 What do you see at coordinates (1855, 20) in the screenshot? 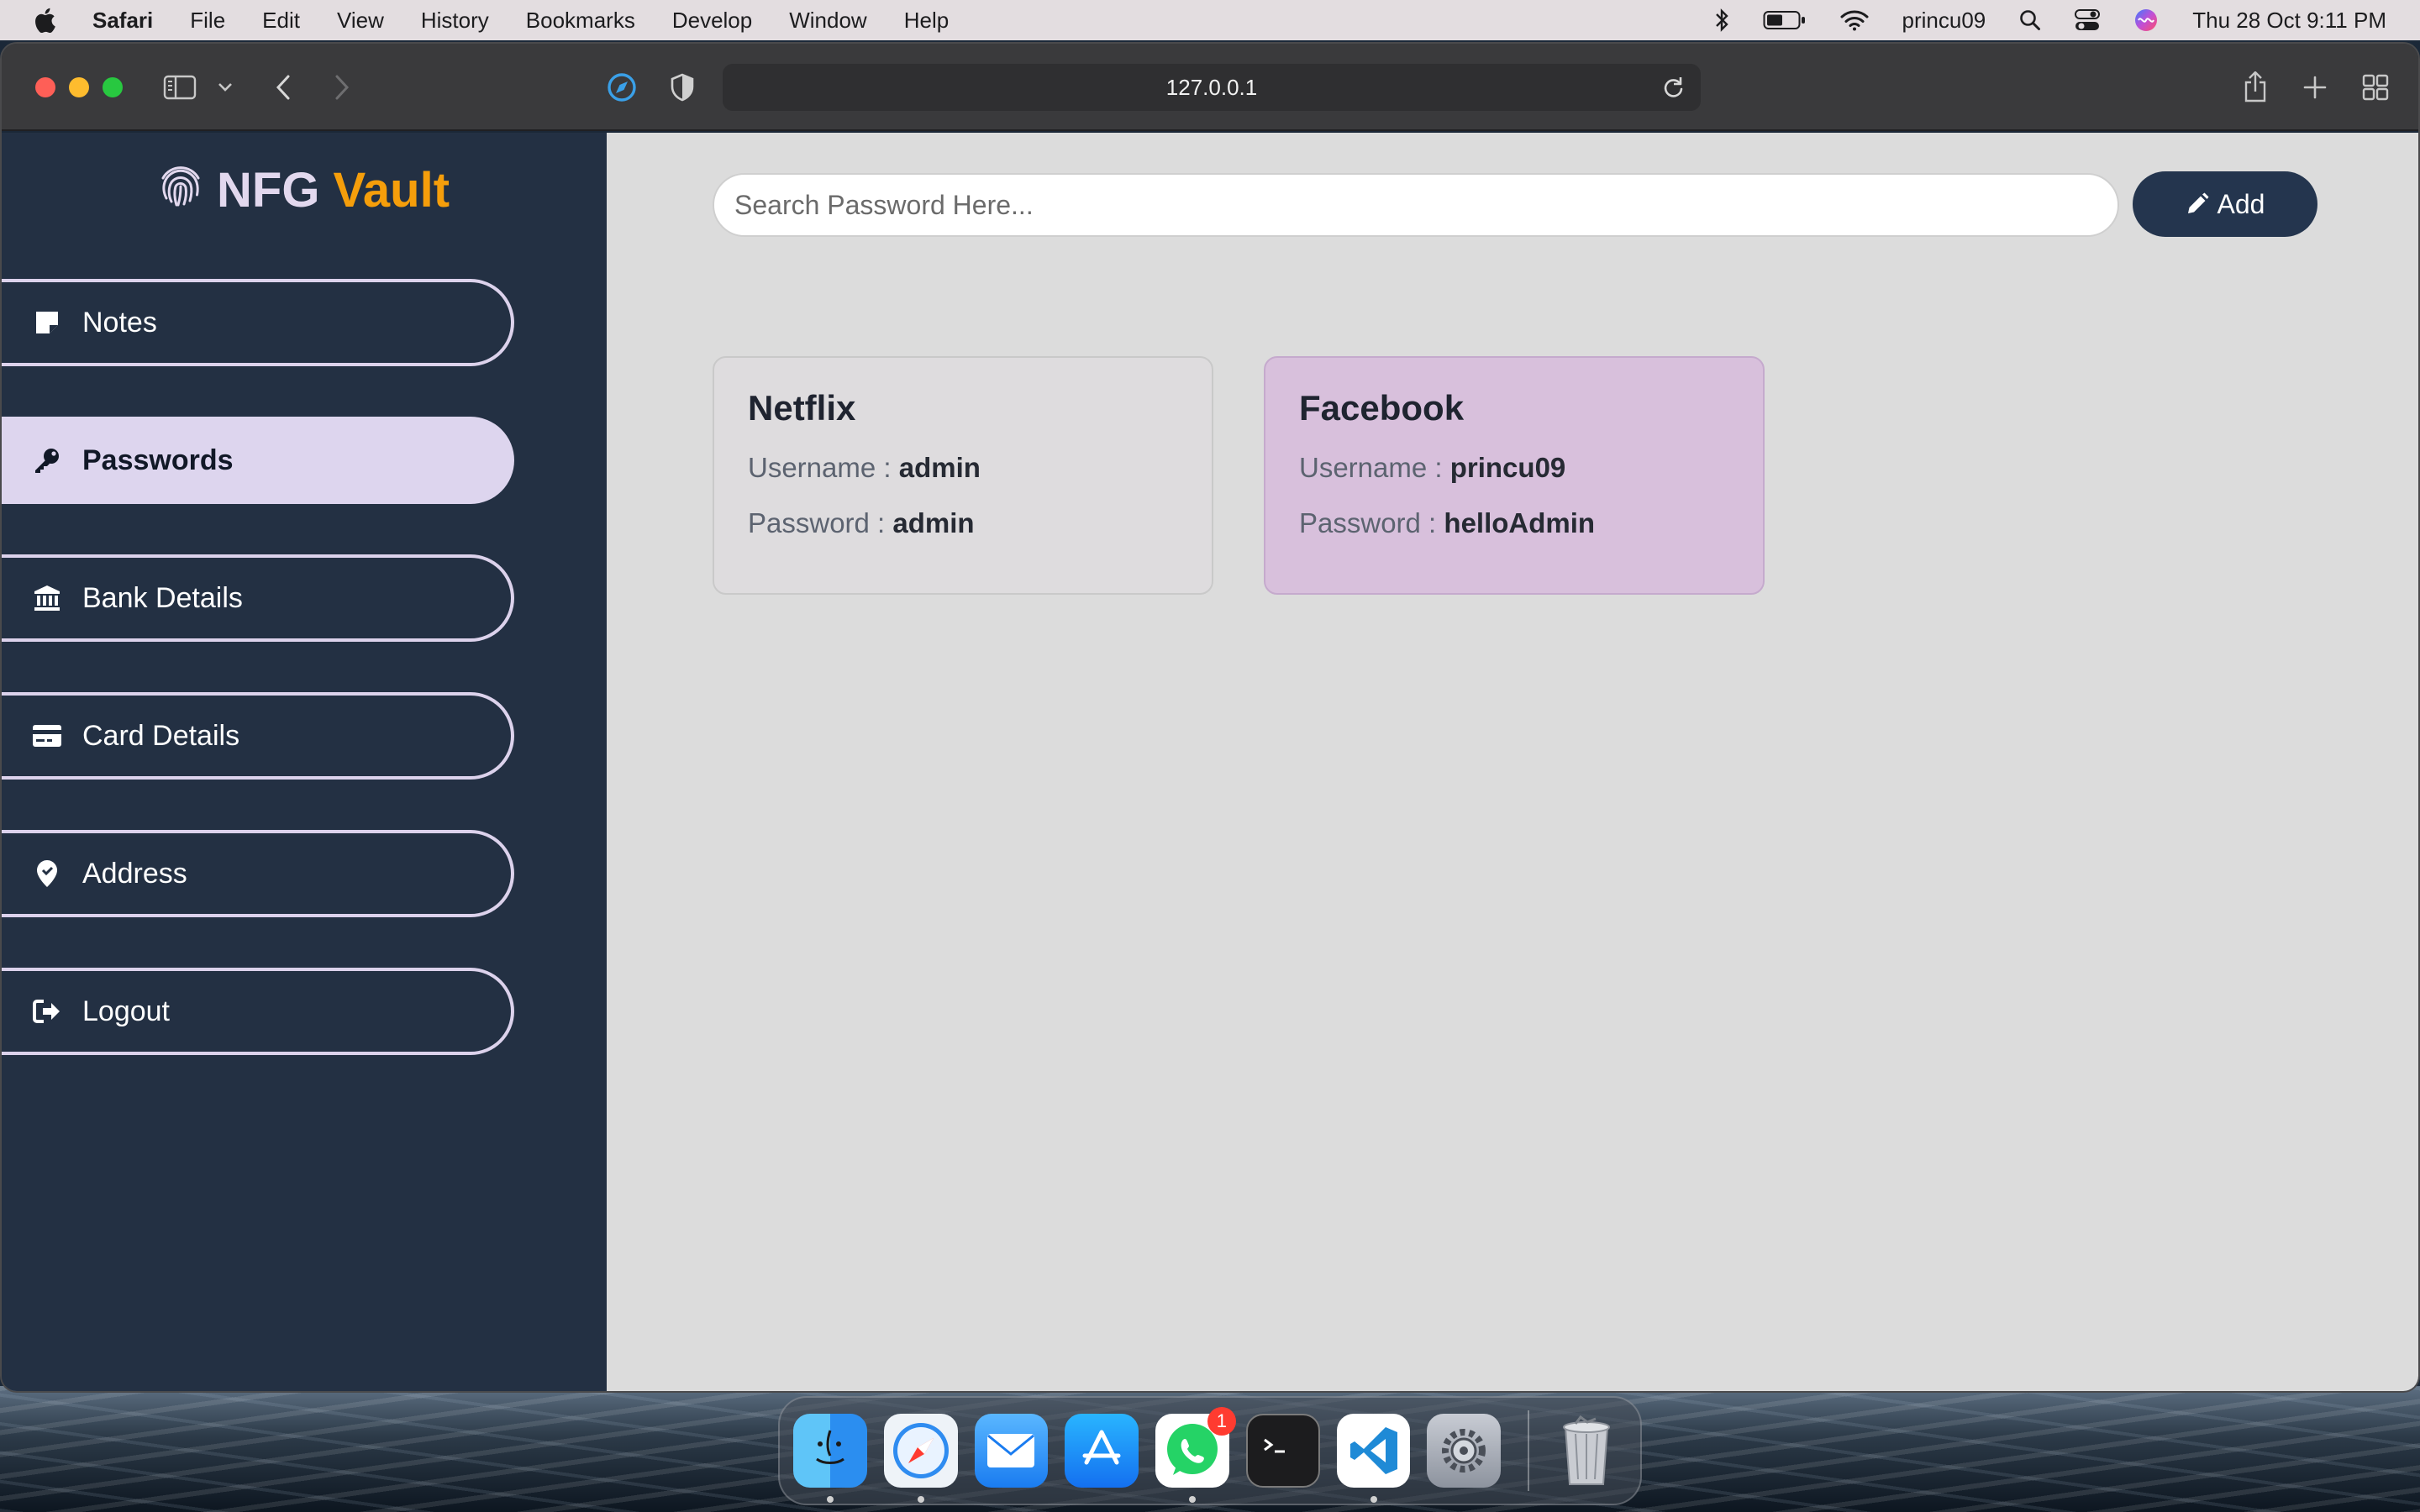
I see `wifi-icon` at bounding box center [1855, 20].